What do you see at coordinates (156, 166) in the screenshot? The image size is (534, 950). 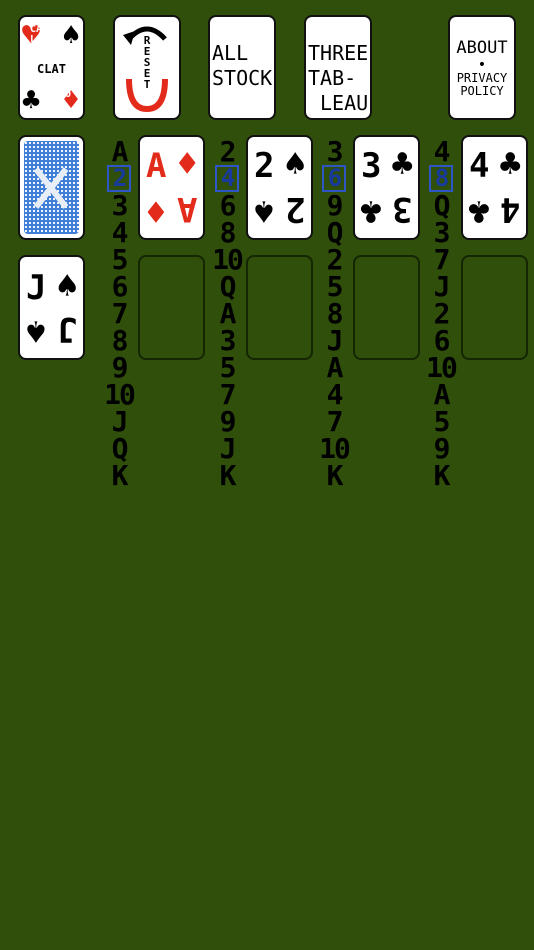 I see `foundation-1-rank: A` at bounding box center [156, 166].